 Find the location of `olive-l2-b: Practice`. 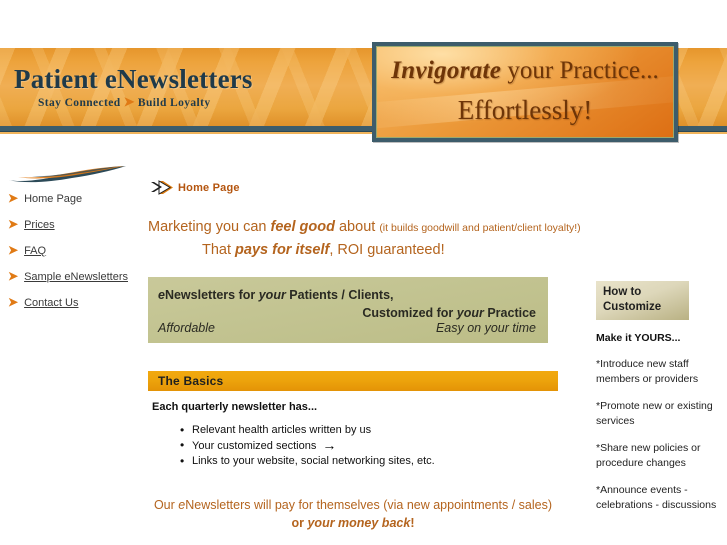

olive-l2-b: Practice is located at coordinates (509, 313).